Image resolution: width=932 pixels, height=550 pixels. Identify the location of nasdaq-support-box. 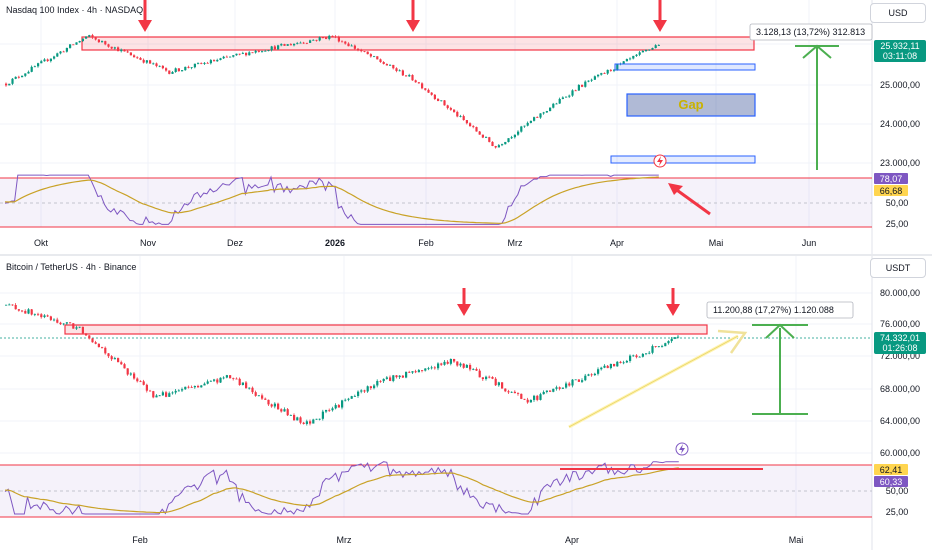
(683, 159).